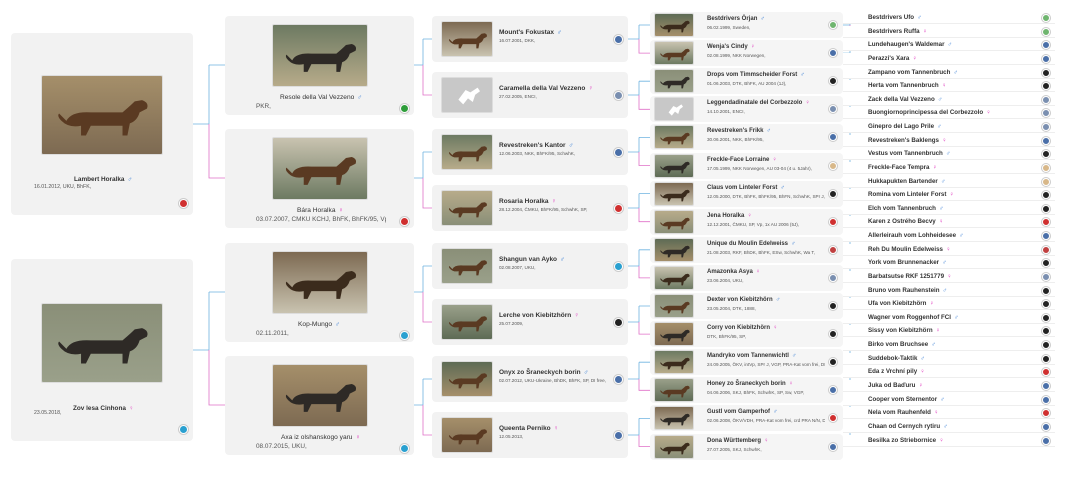 The height and width of the screenshot is (485, 1070). What do you see at coordinates (904, 330) in the screenshot?
I see `dog-name: Sissy von Kiebitzhörn ♀` at bounding box center [904, 330].